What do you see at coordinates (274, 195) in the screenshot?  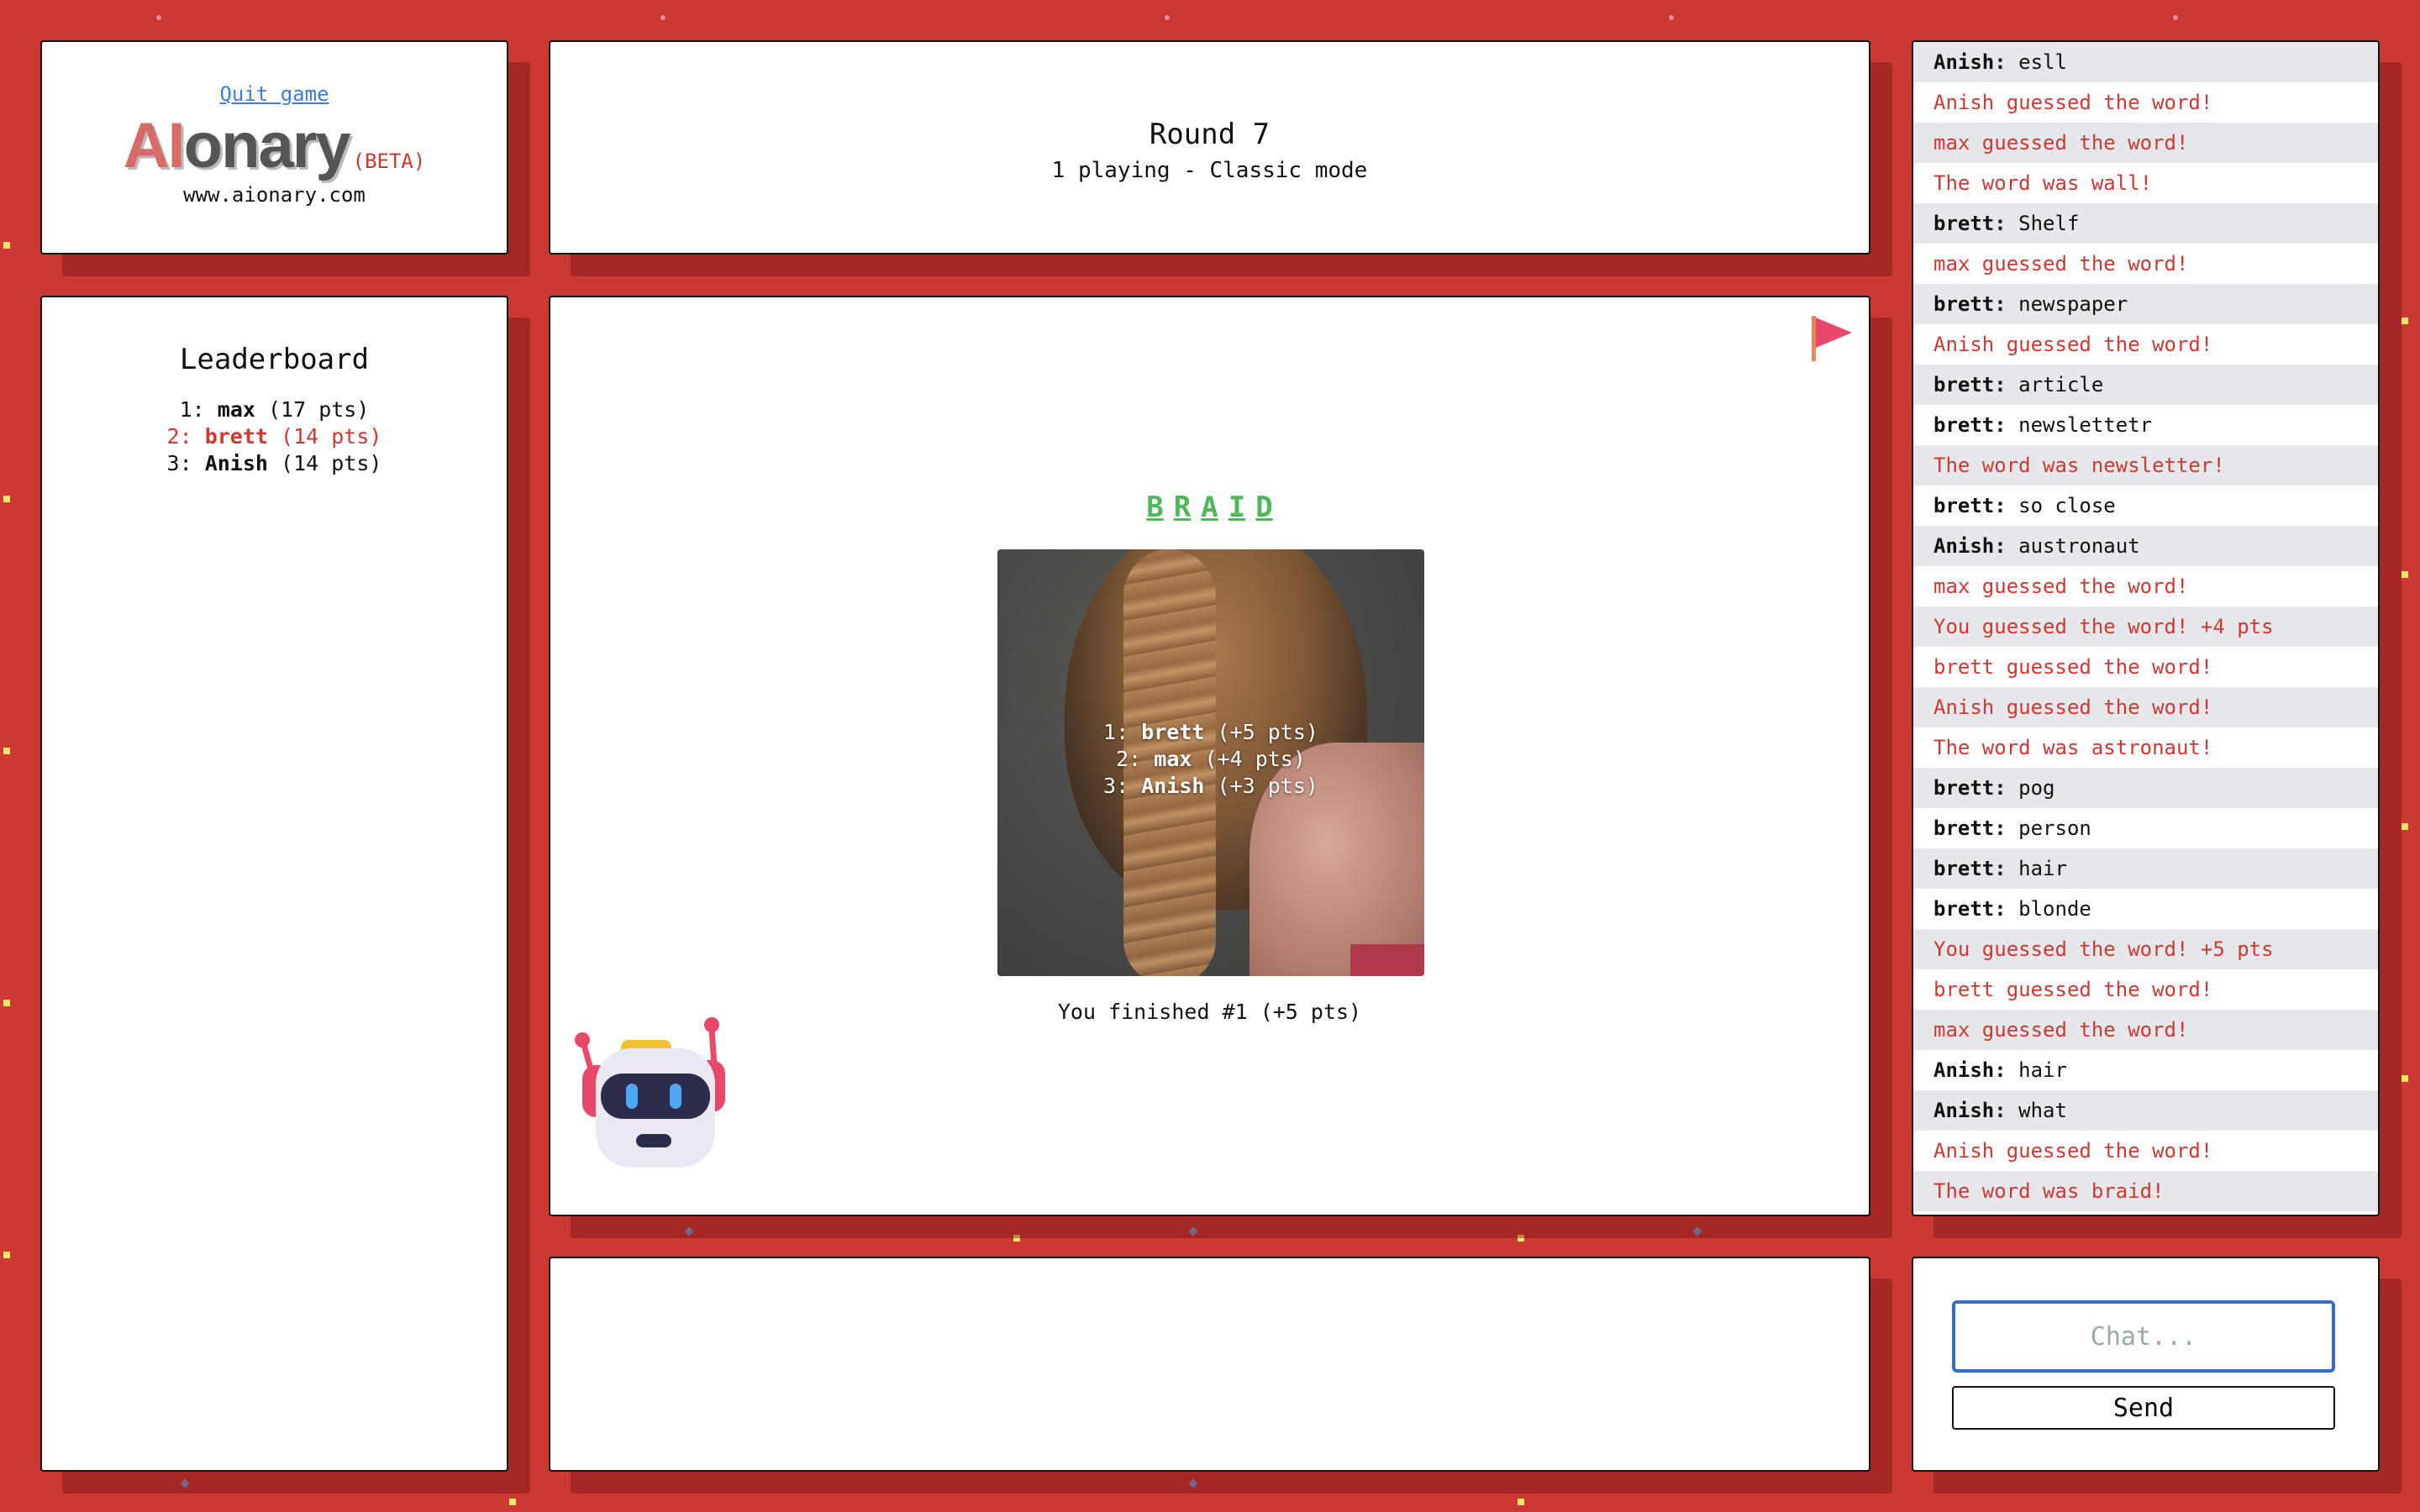 I see `site-url: www.aionary.com` at bounding box center [274, 195].